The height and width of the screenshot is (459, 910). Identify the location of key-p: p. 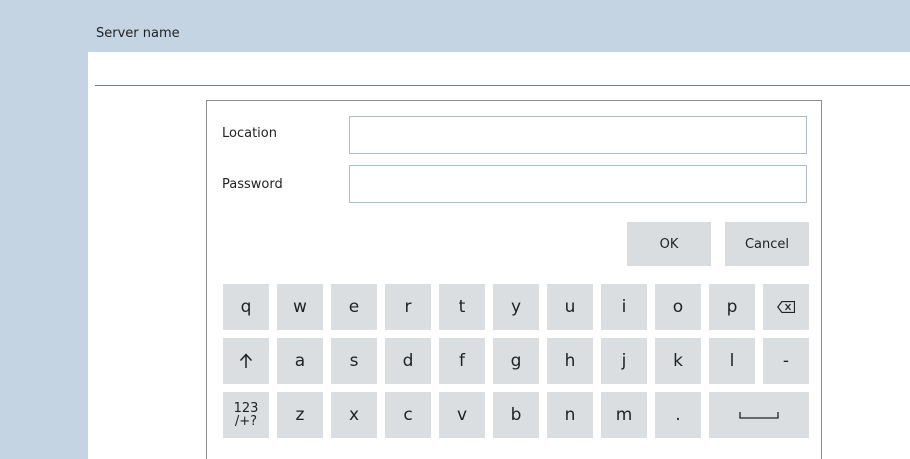
(732, 307).